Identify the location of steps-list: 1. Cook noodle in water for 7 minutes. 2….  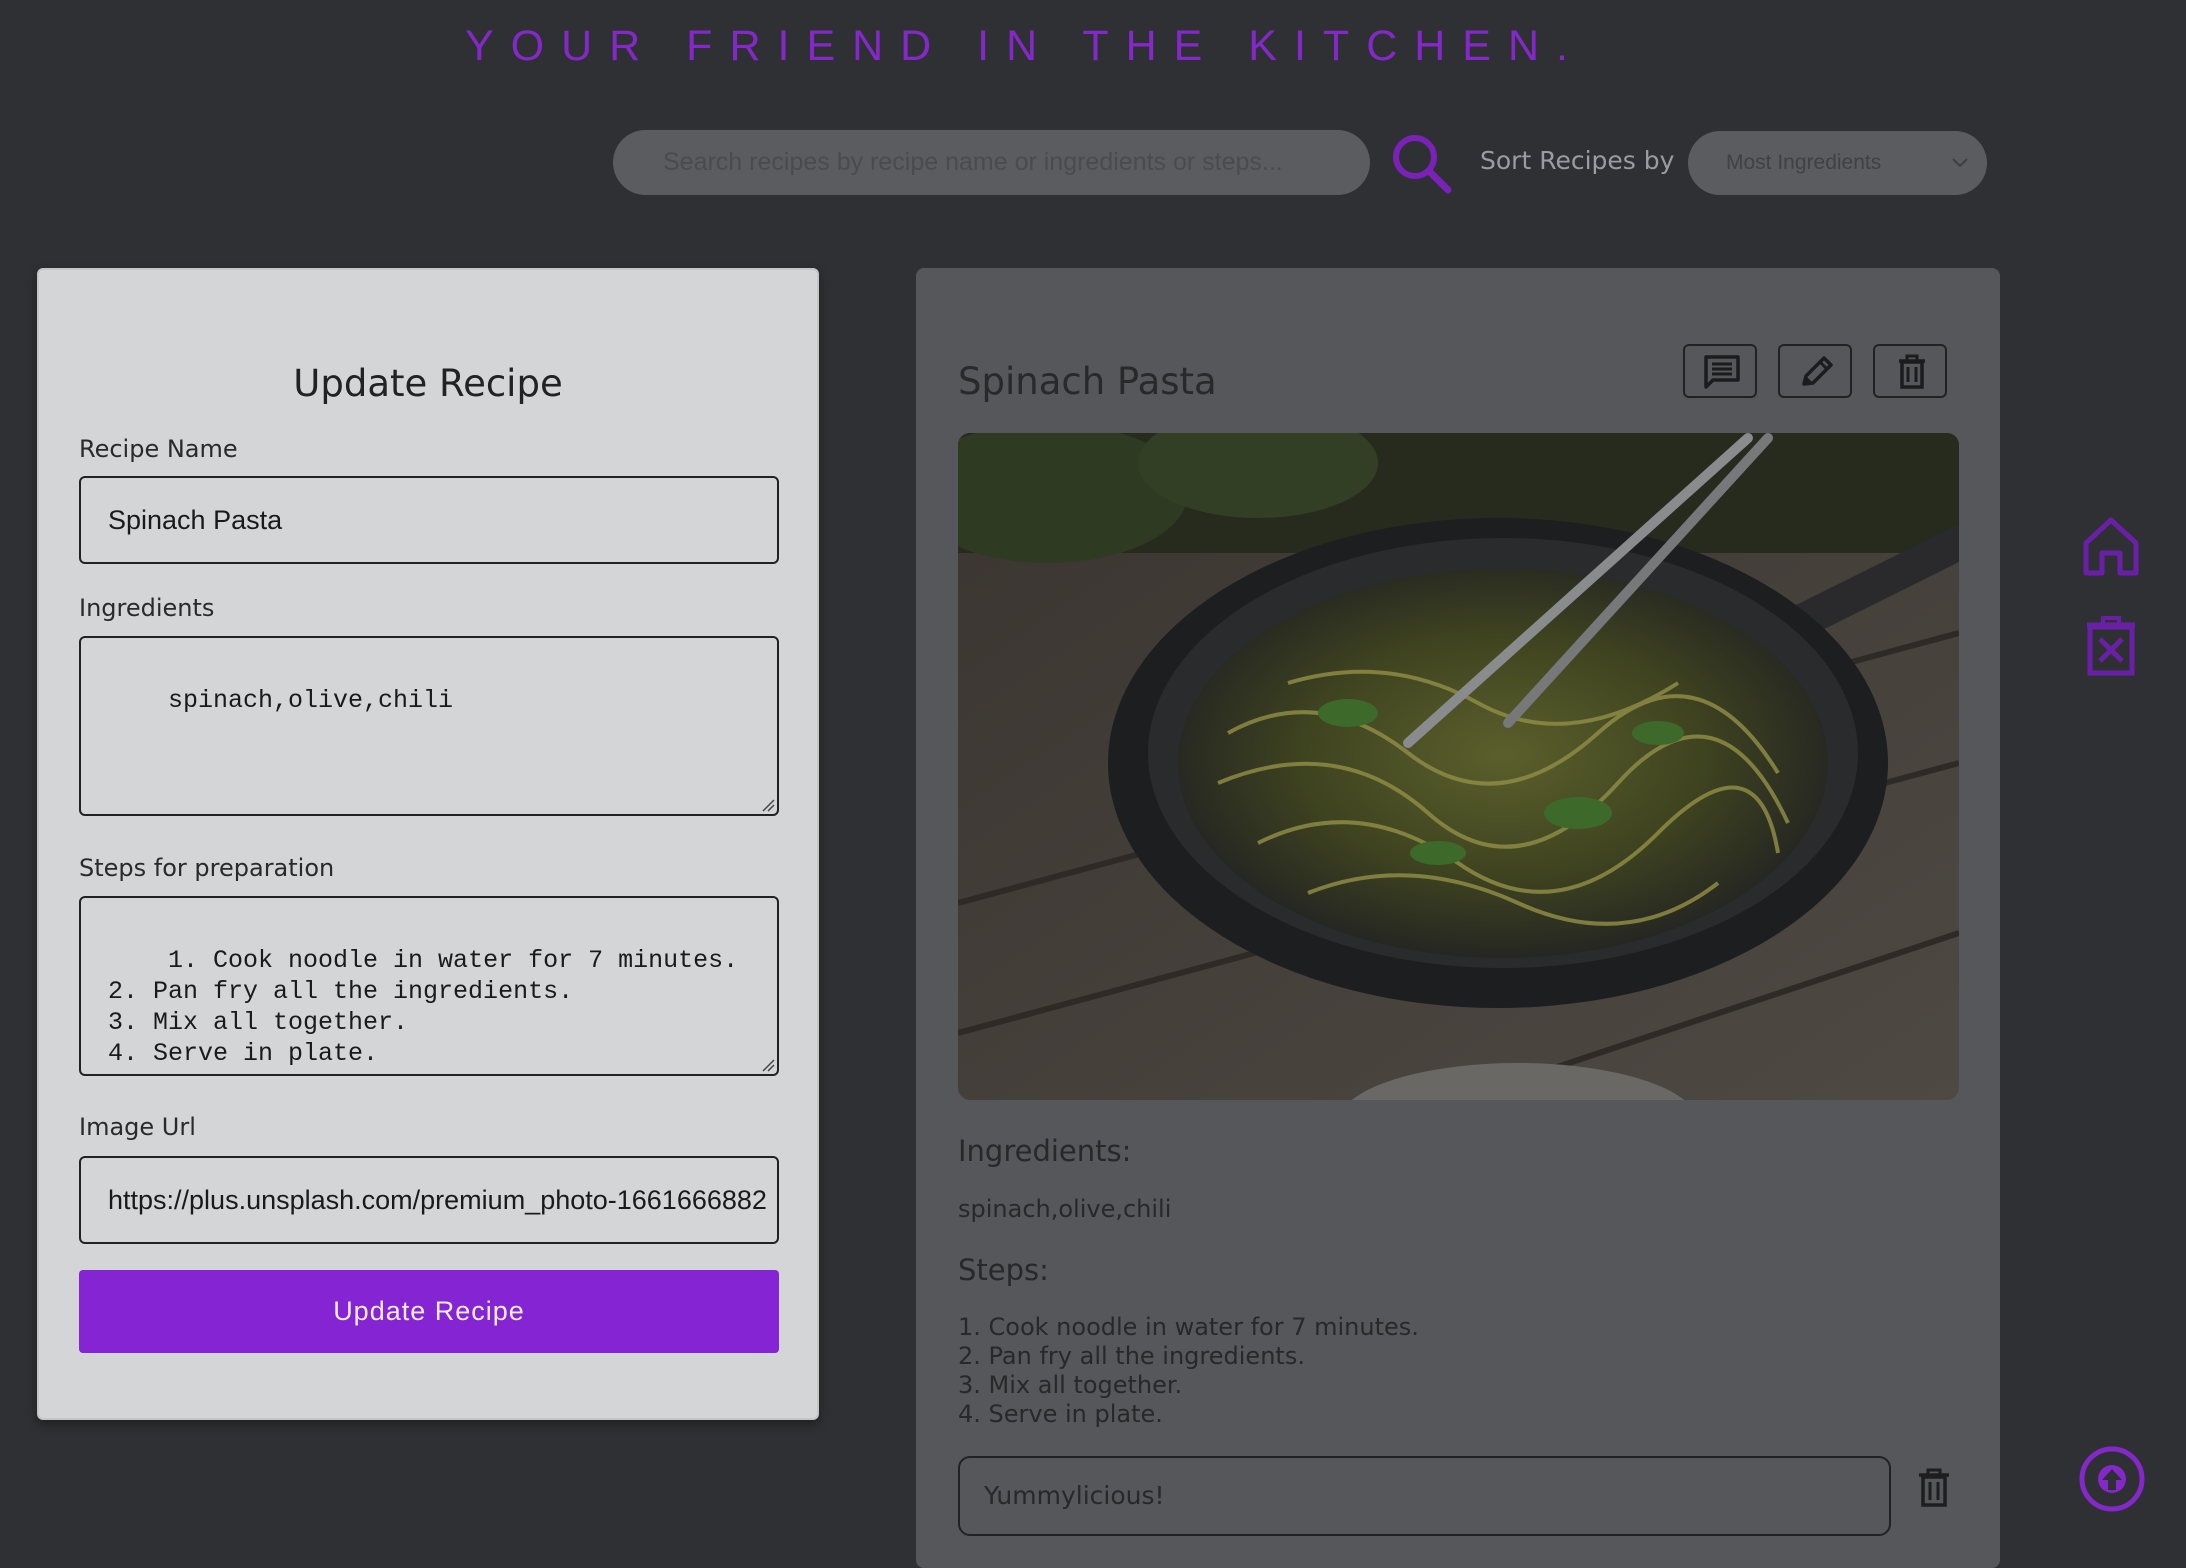
(1188, 1371).